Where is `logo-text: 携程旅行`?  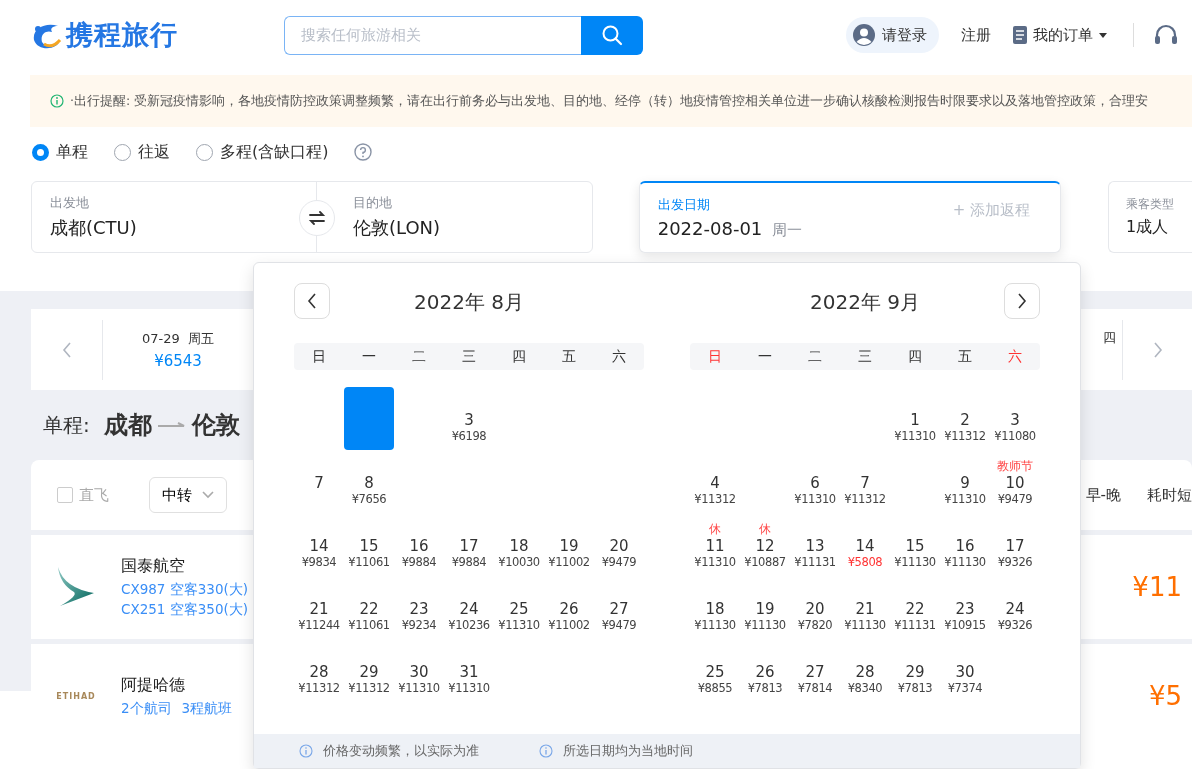
logo-text: 携程旅行 is located at coordinates (122, 35).